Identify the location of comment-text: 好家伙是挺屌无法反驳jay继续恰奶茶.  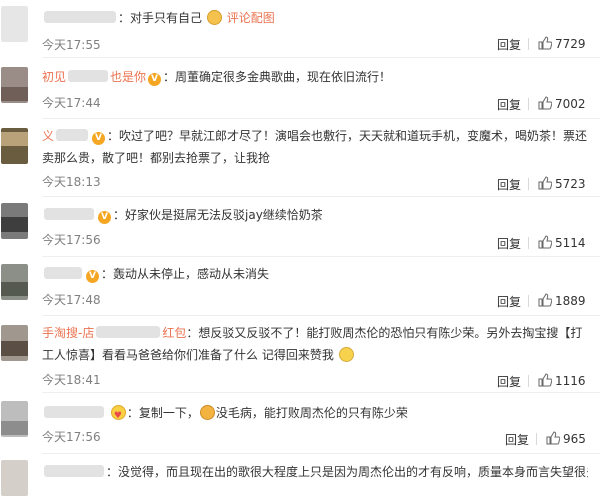
(224, 215).